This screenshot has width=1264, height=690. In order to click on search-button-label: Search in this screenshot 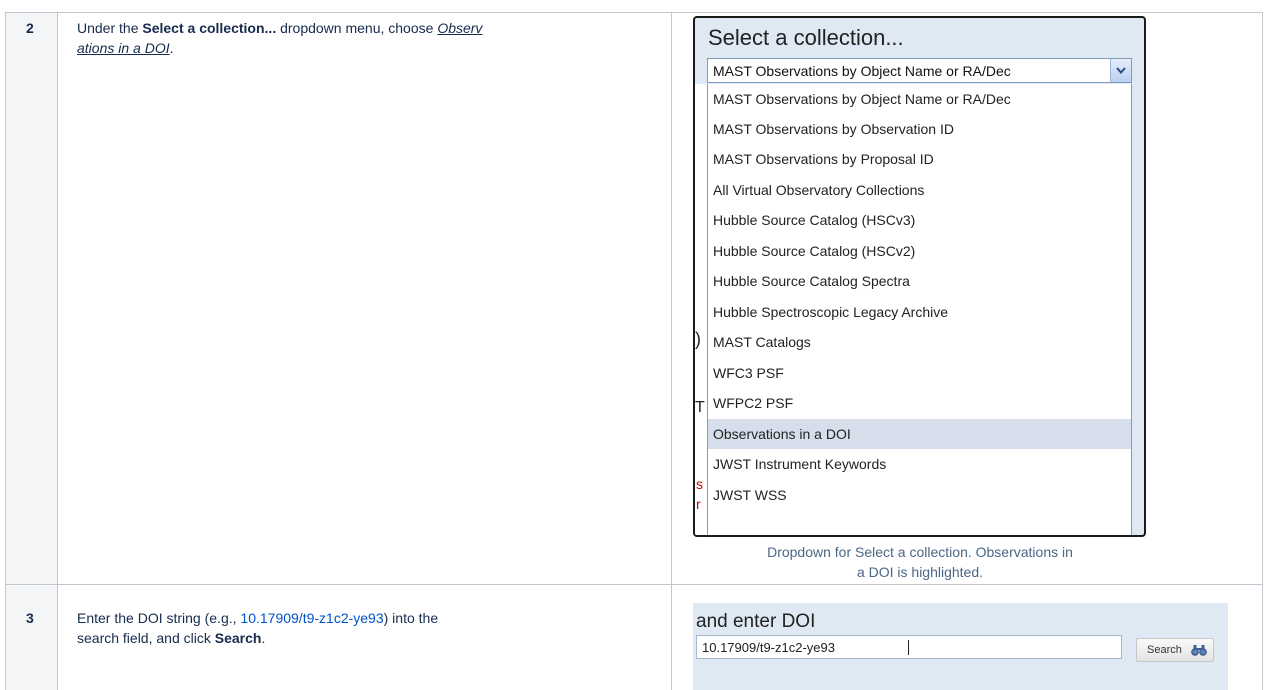, I will do `click(1164, 650)`.